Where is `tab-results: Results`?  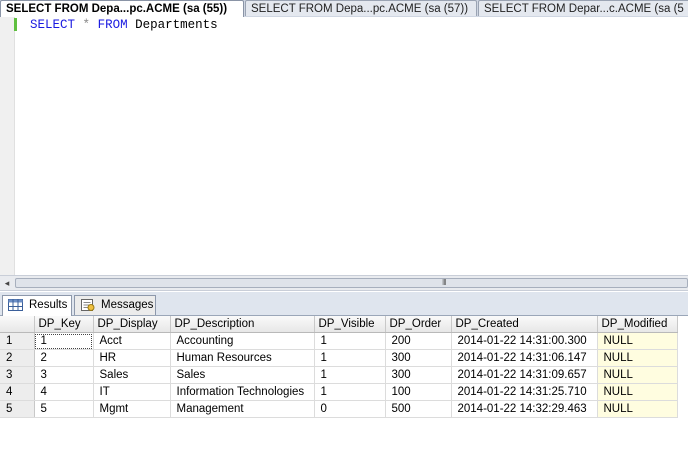
tab-results: Results is located at coordinates (37, 305).